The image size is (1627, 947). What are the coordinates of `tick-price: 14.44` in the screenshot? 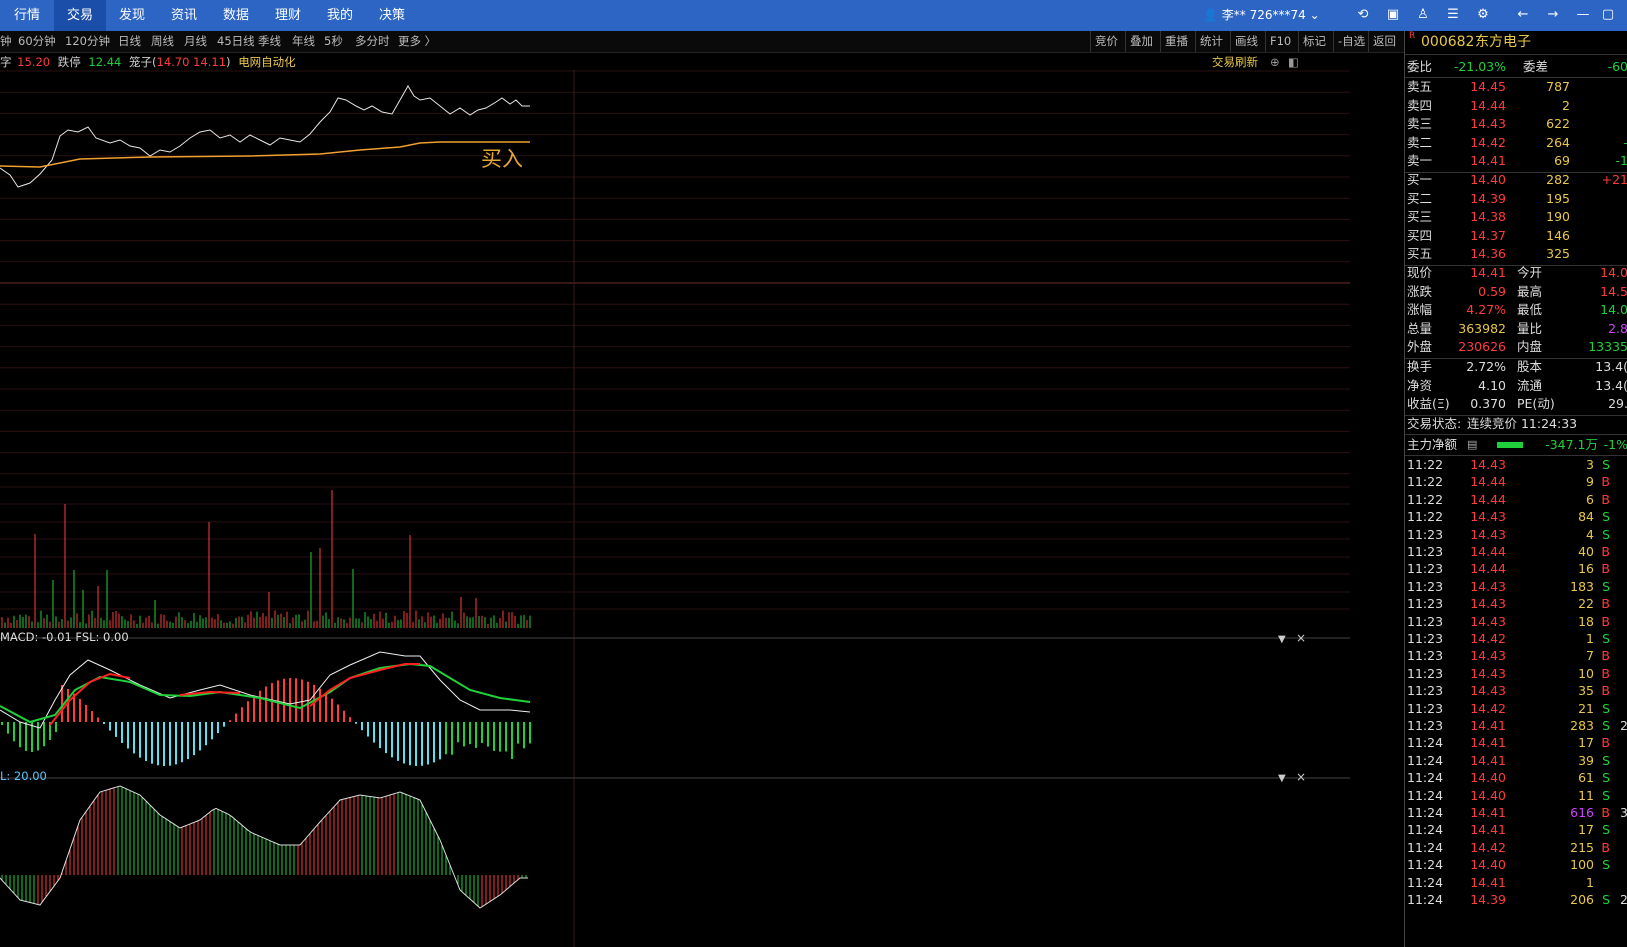 It's located at (1488, 551).